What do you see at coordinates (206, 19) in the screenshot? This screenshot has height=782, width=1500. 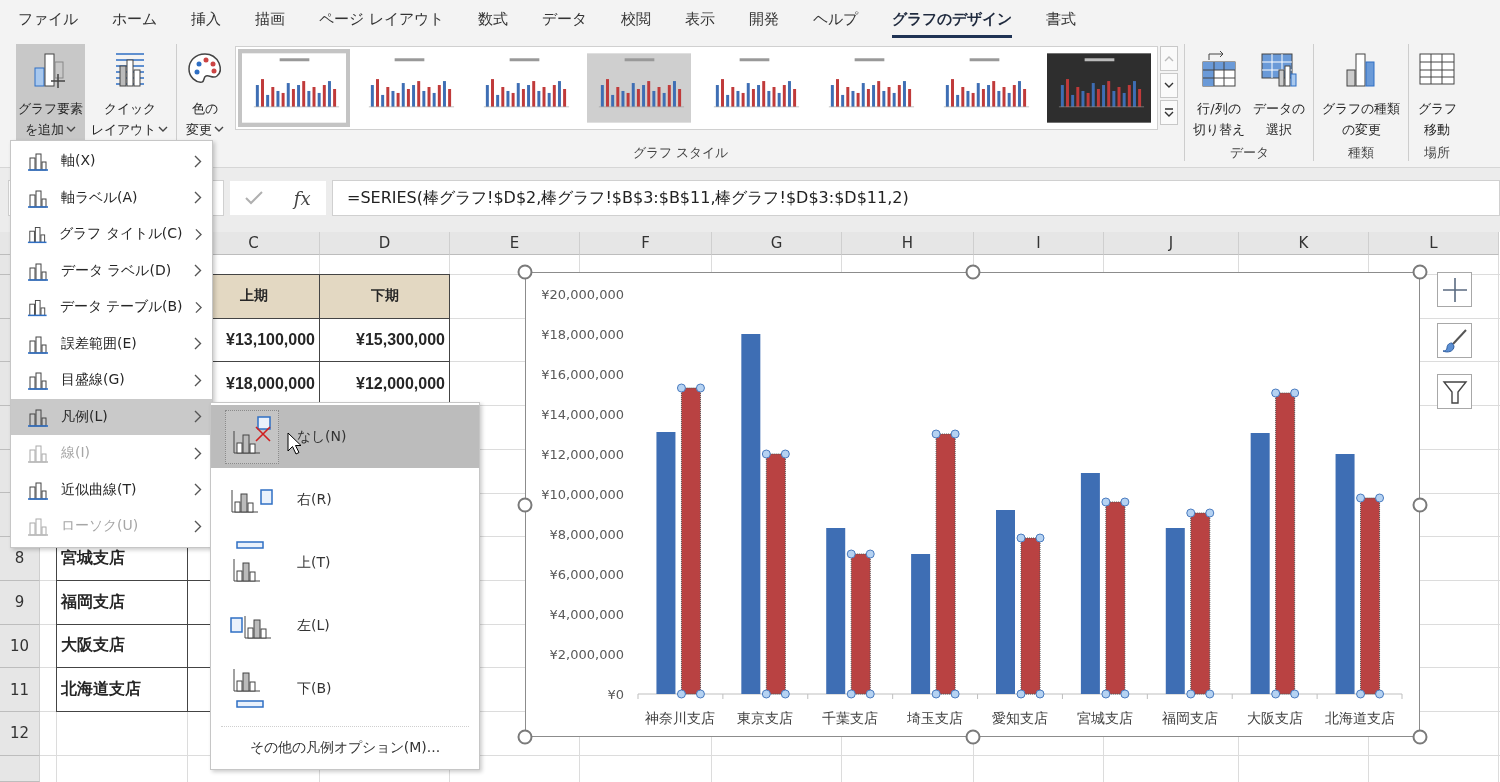 I see `ribbon-tab: 挿入` at bounding box center [206, 19].